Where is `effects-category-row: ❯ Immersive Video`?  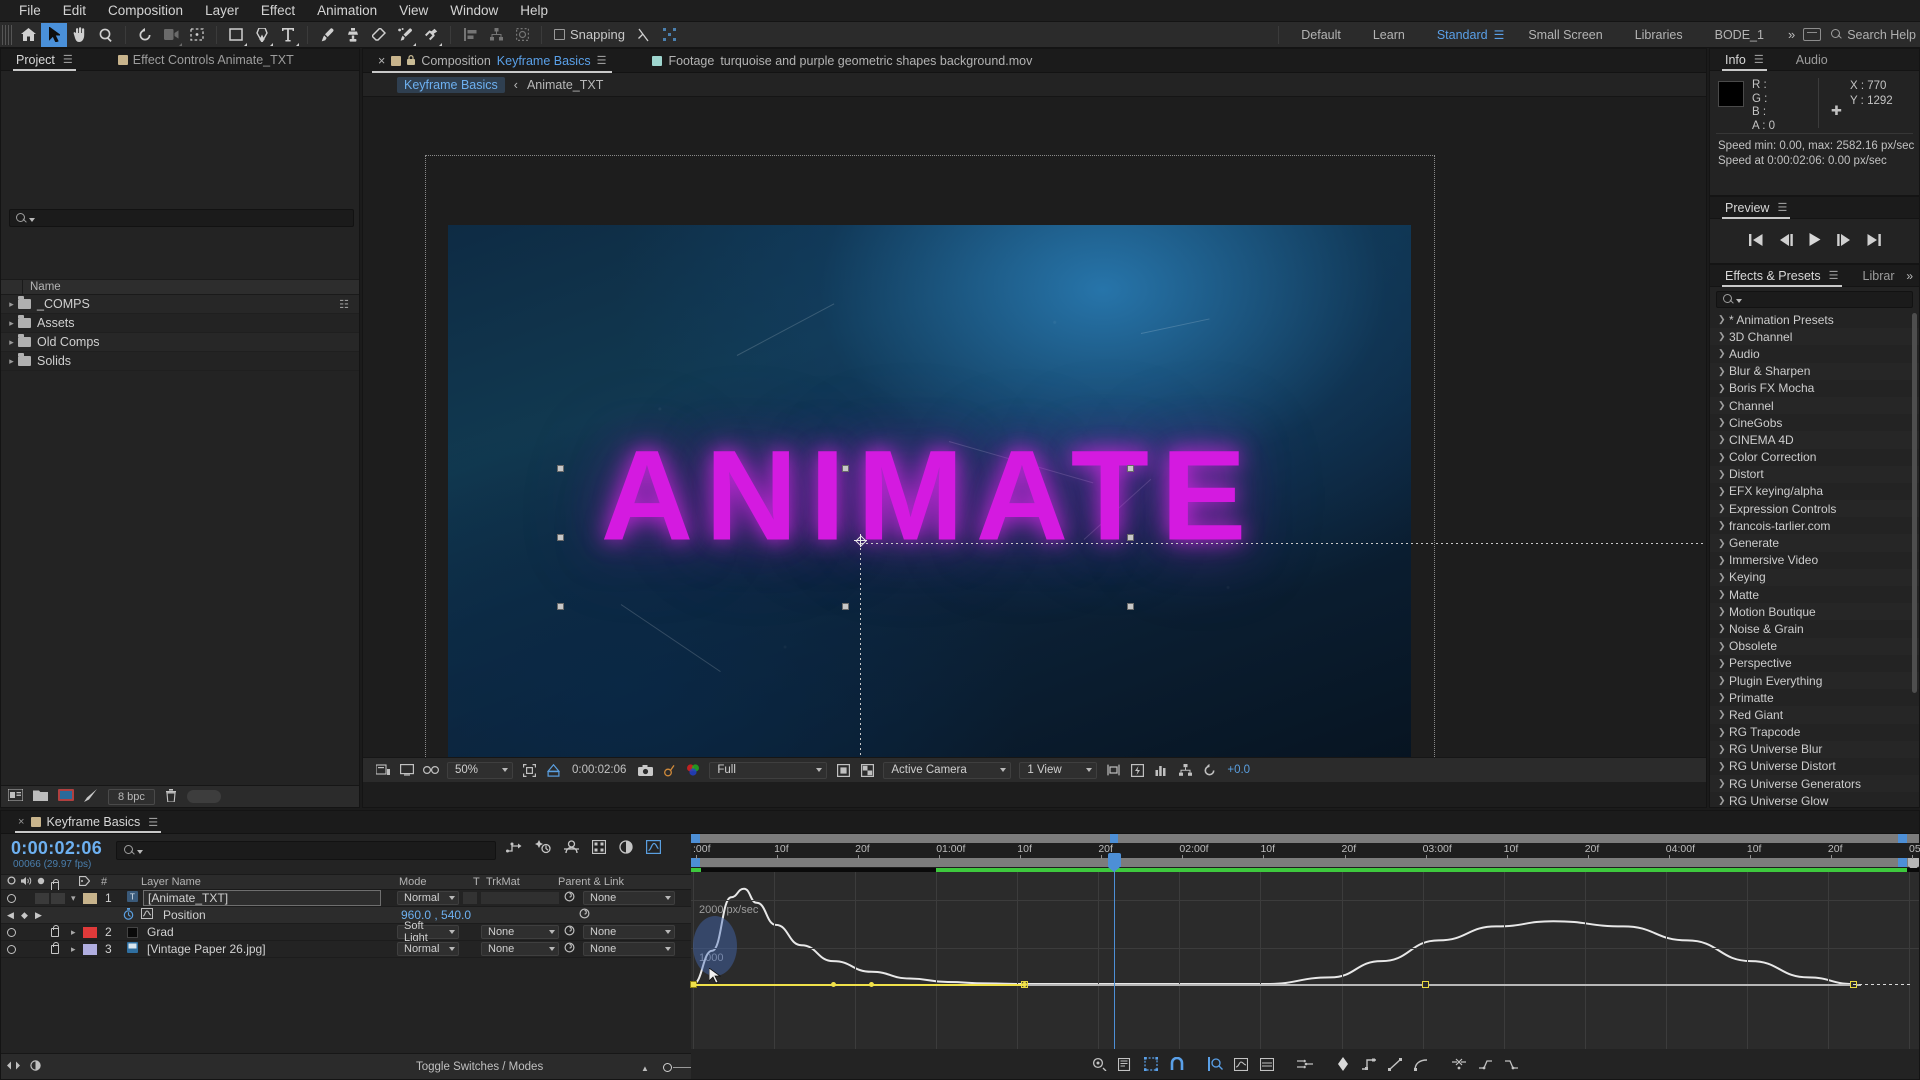
effects-category-row: ❯ Immersive Video is located at coordinates (1814, 560).